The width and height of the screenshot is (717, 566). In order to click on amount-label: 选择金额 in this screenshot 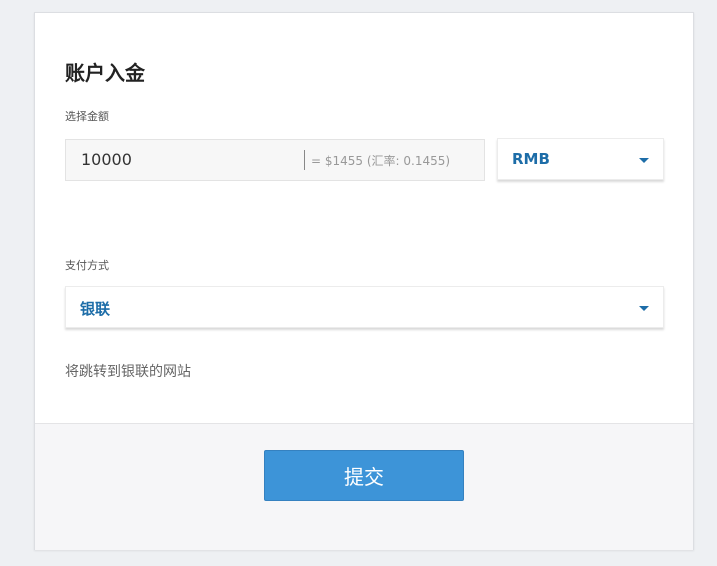, I will do `click(87, 116)`.